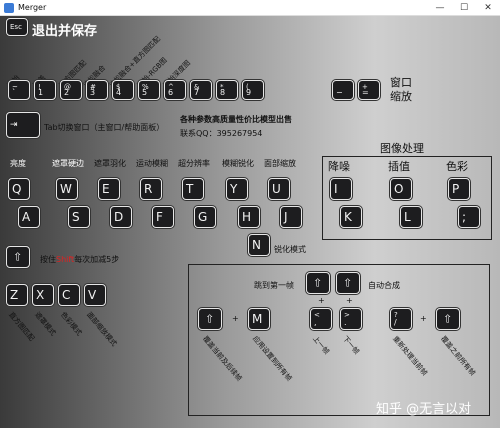 The width and height of the screenshot is (500, 428). I want to click on key-q: Q, so click(19, 189).